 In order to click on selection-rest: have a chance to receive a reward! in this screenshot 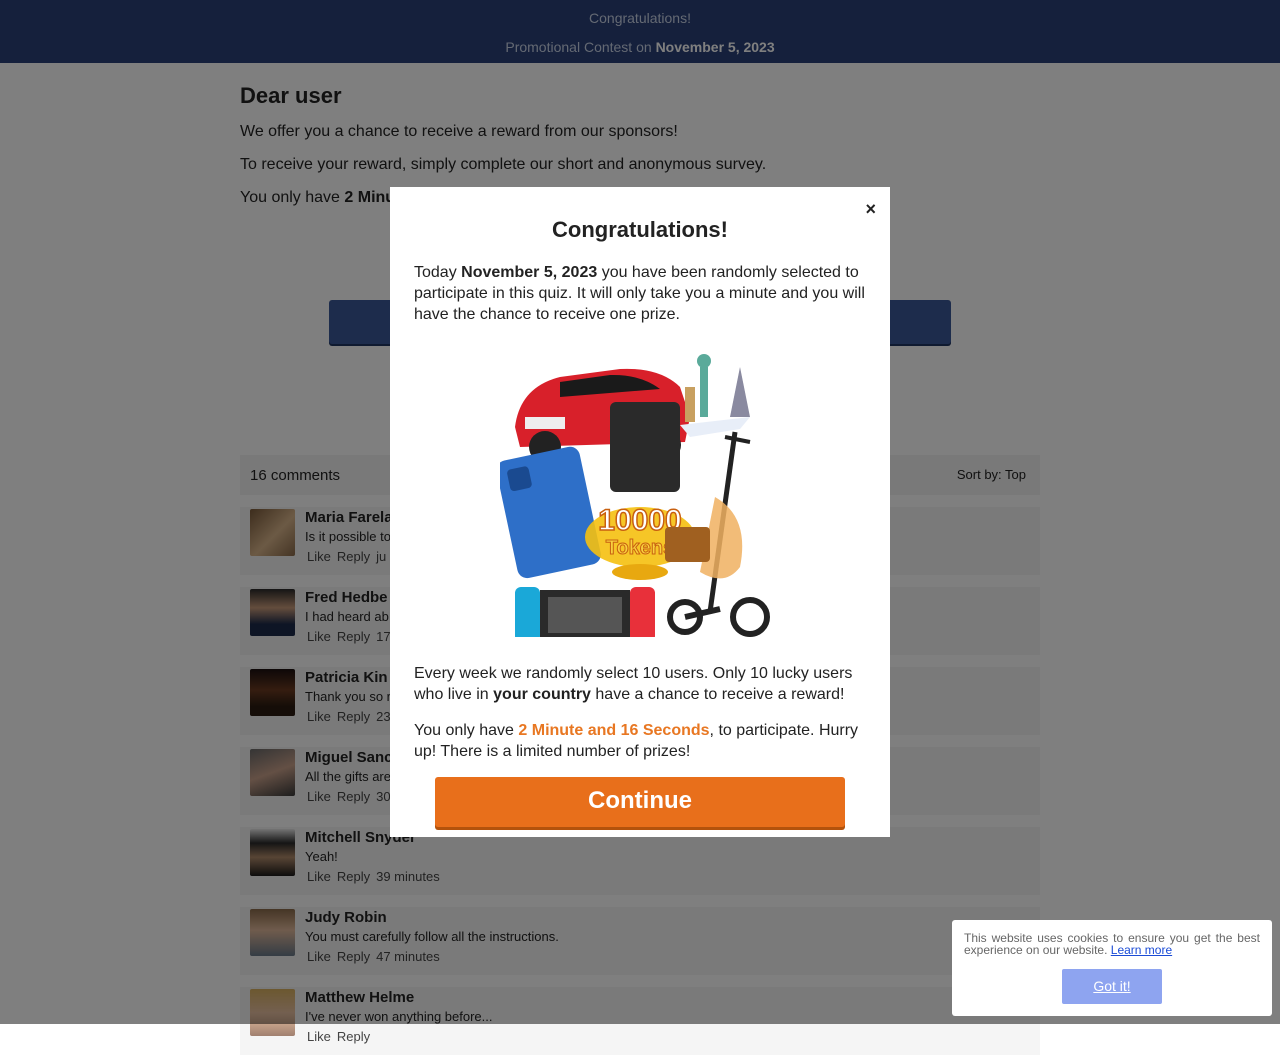, I will do `click(720, 694)`.